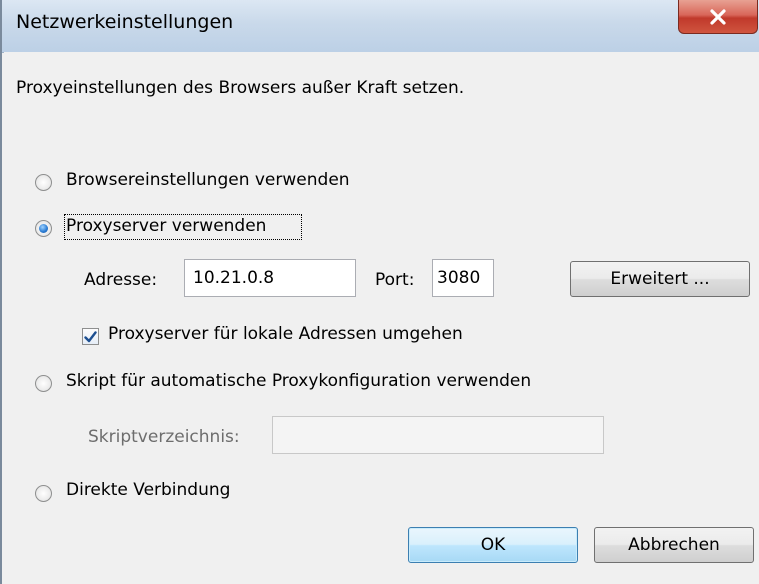 The width and height of the screenshot is (759, 584). I want to click on bypass-local-checkbox, so click(90, 336).